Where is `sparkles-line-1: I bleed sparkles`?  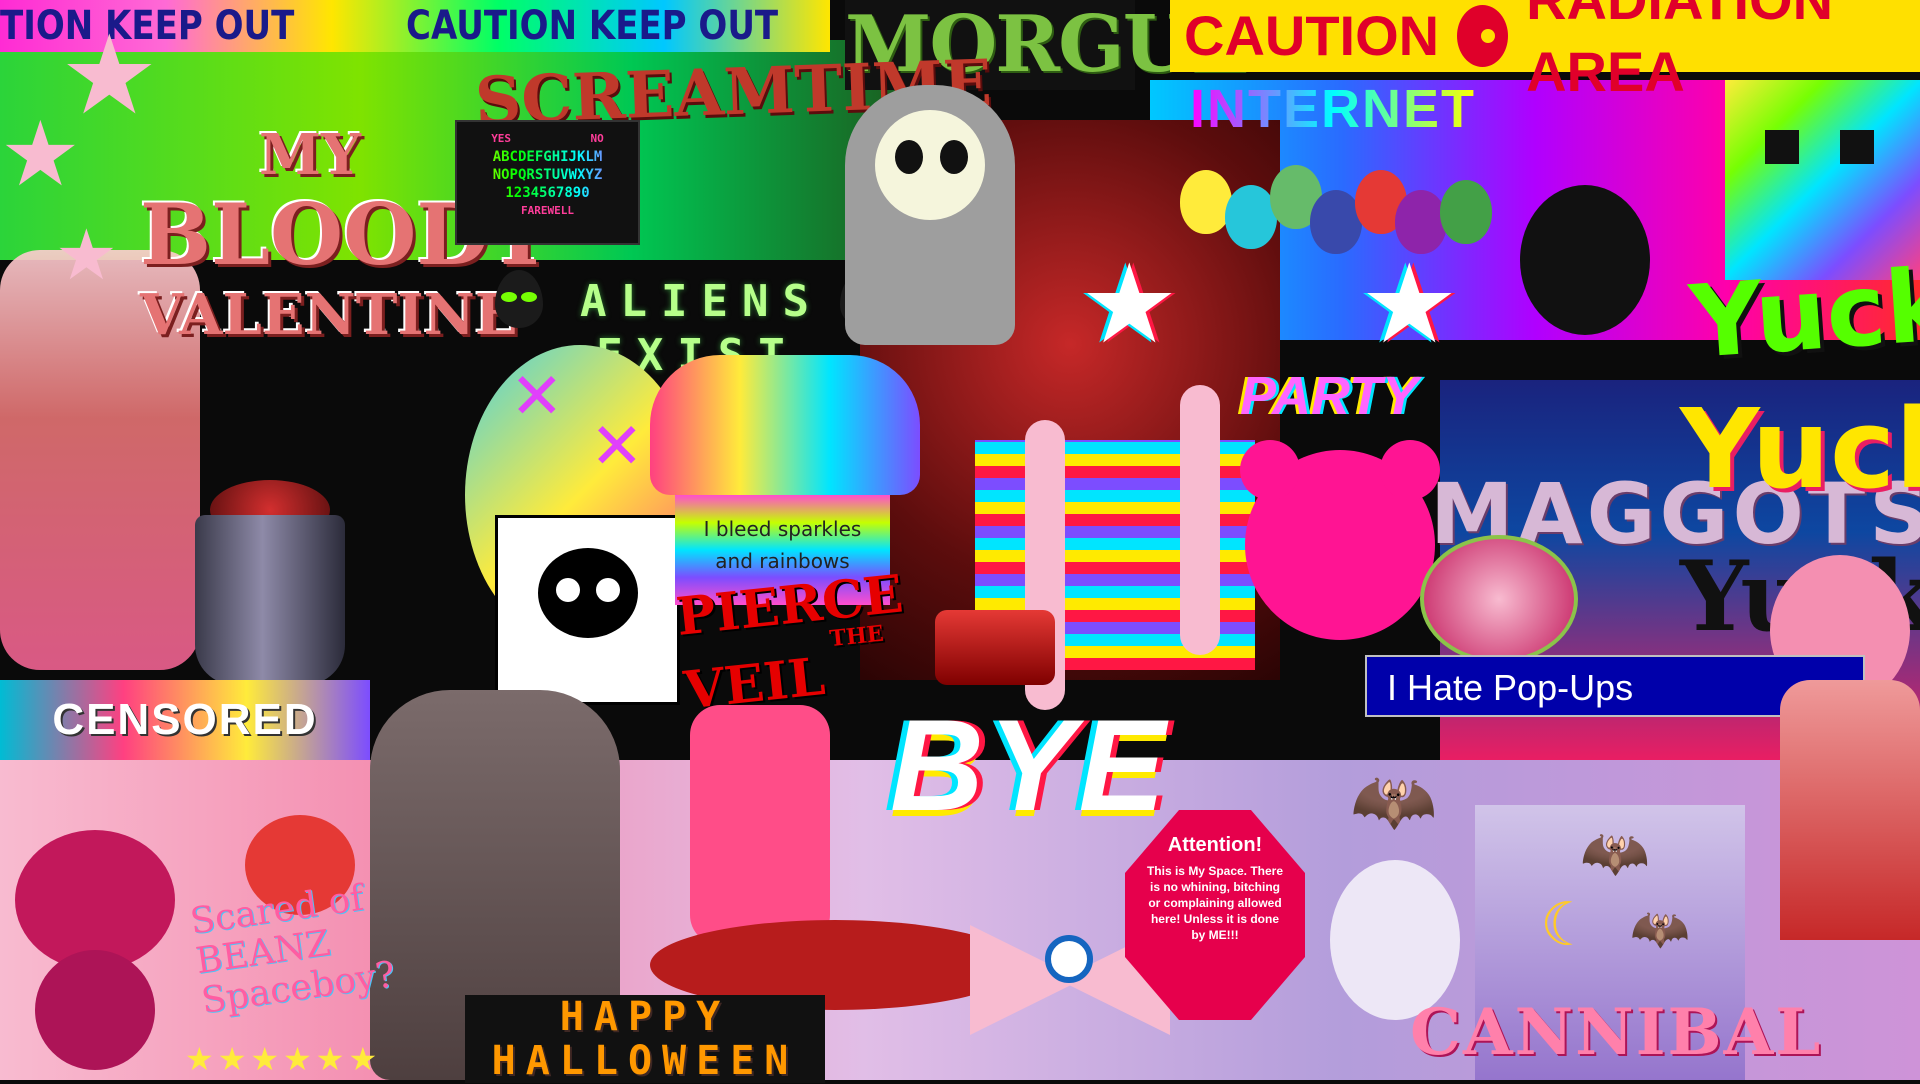
sparkles-line-1: I bleed sparkles is located at coordinates (782, 529).